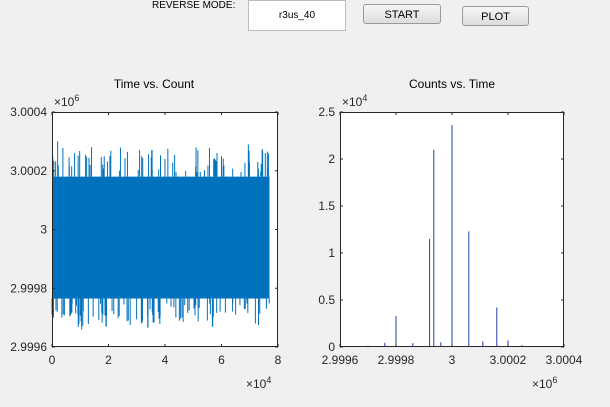  Describe the element at coordinates (326, 112) in the screenshot. I see `y-tick-label: 2.5` at that location.